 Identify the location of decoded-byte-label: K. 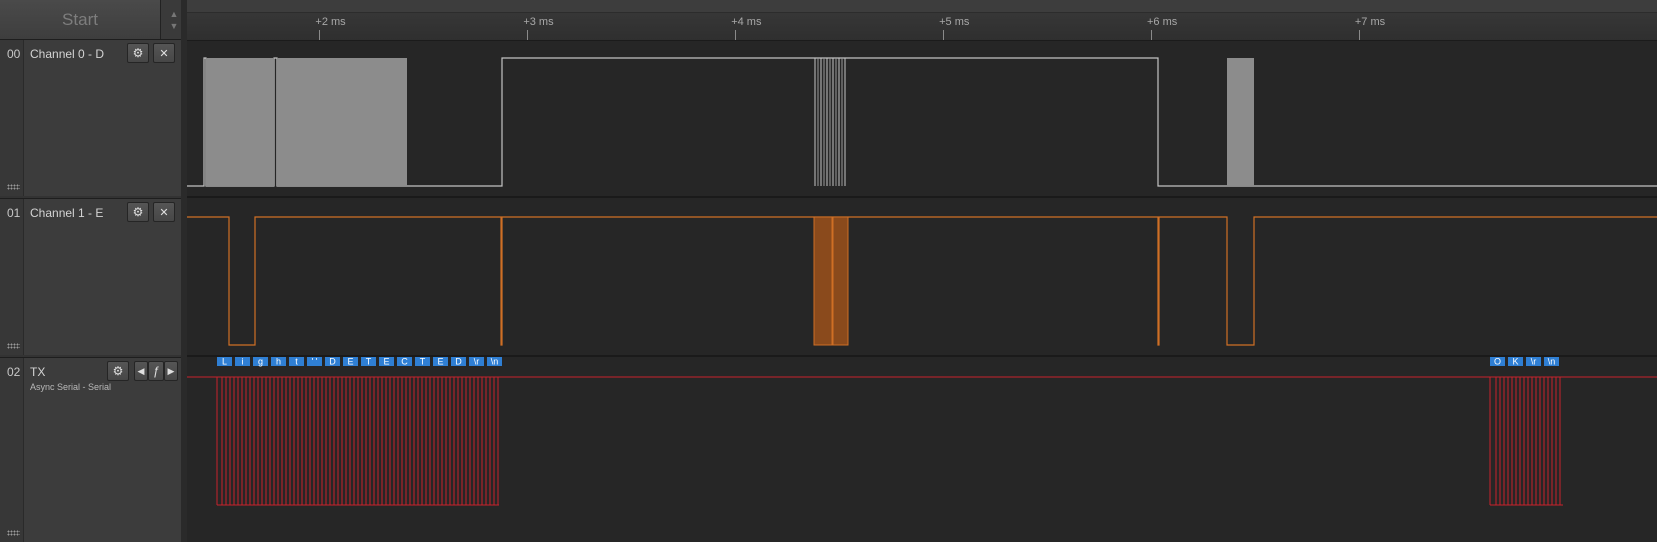
(1515, 362).